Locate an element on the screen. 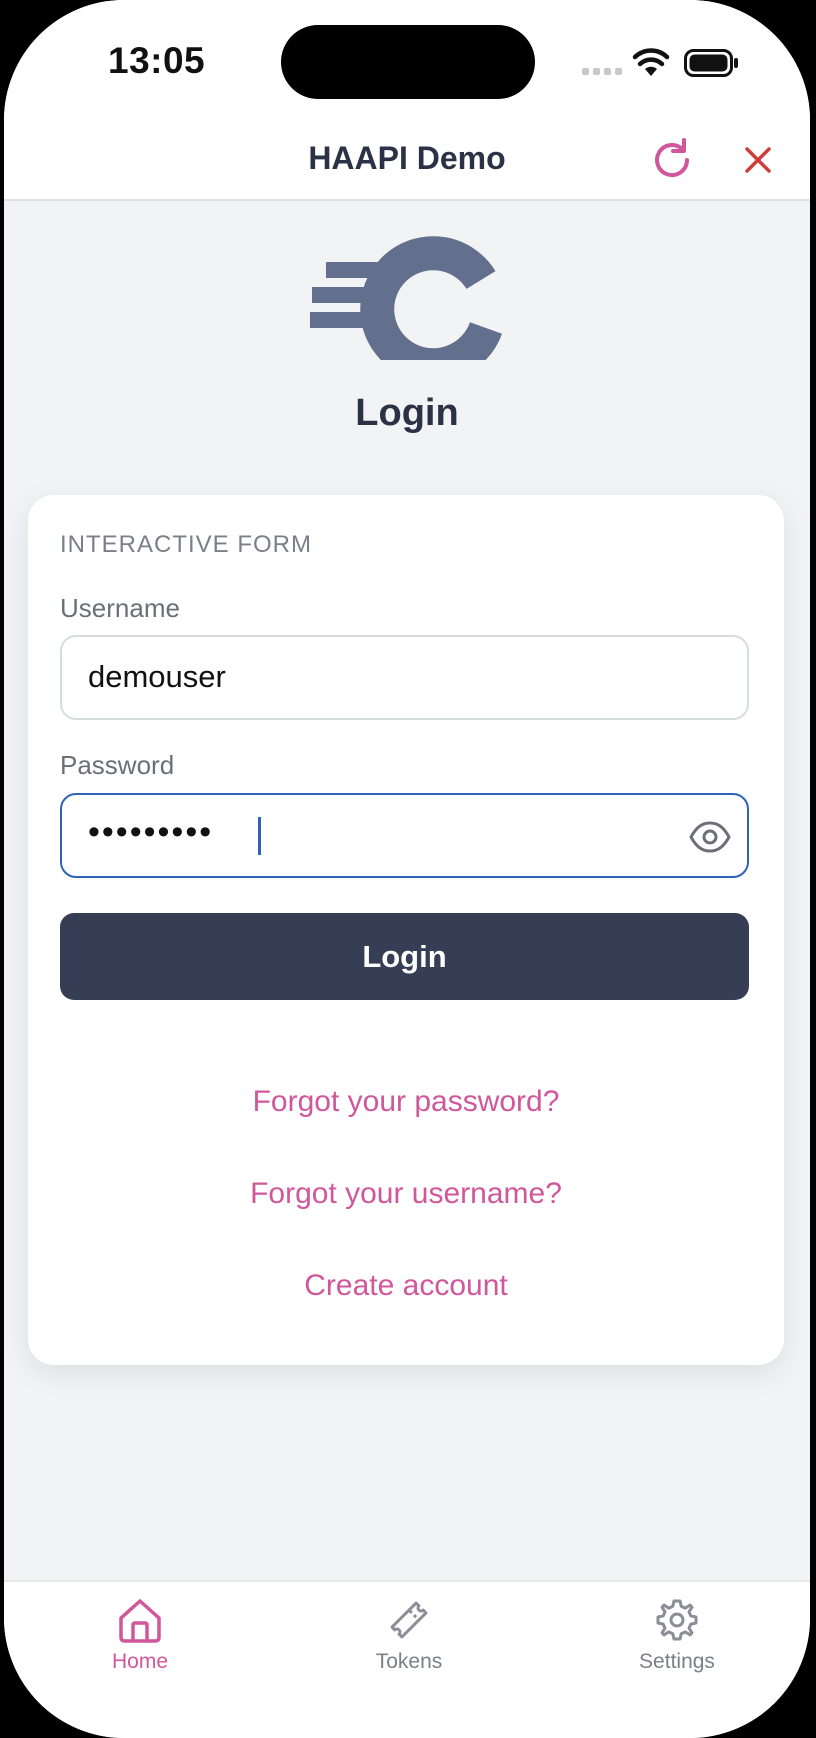 This screenshot has height=1738, width=816. tab-settings: Settings is located at coordinates (677, 1635).